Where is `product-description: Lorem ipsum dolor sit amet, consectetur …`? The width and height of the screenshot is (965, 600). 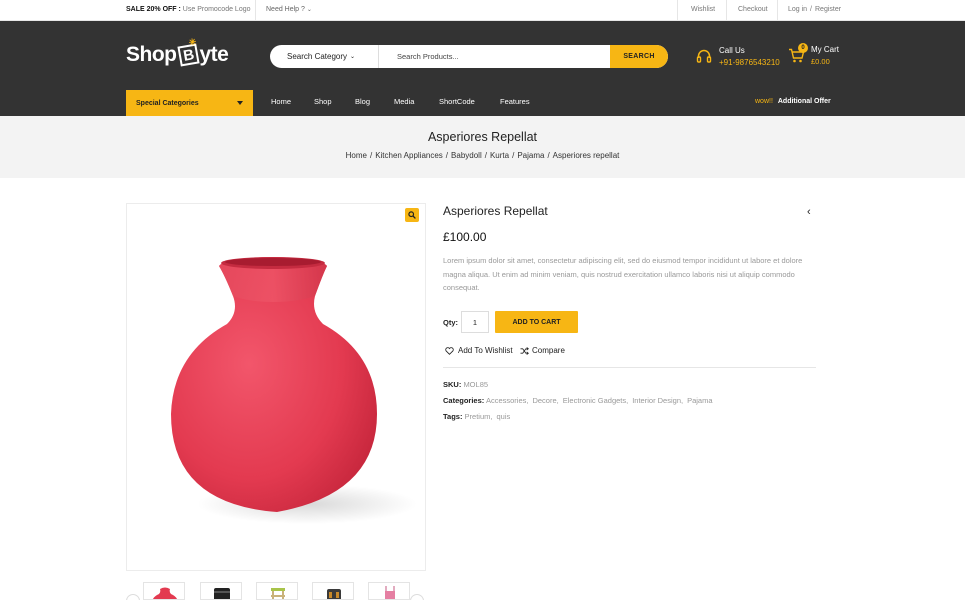
product-description: Lorem ipsum dolor sit amet, consectetur … is located at coordinates (623, 274).